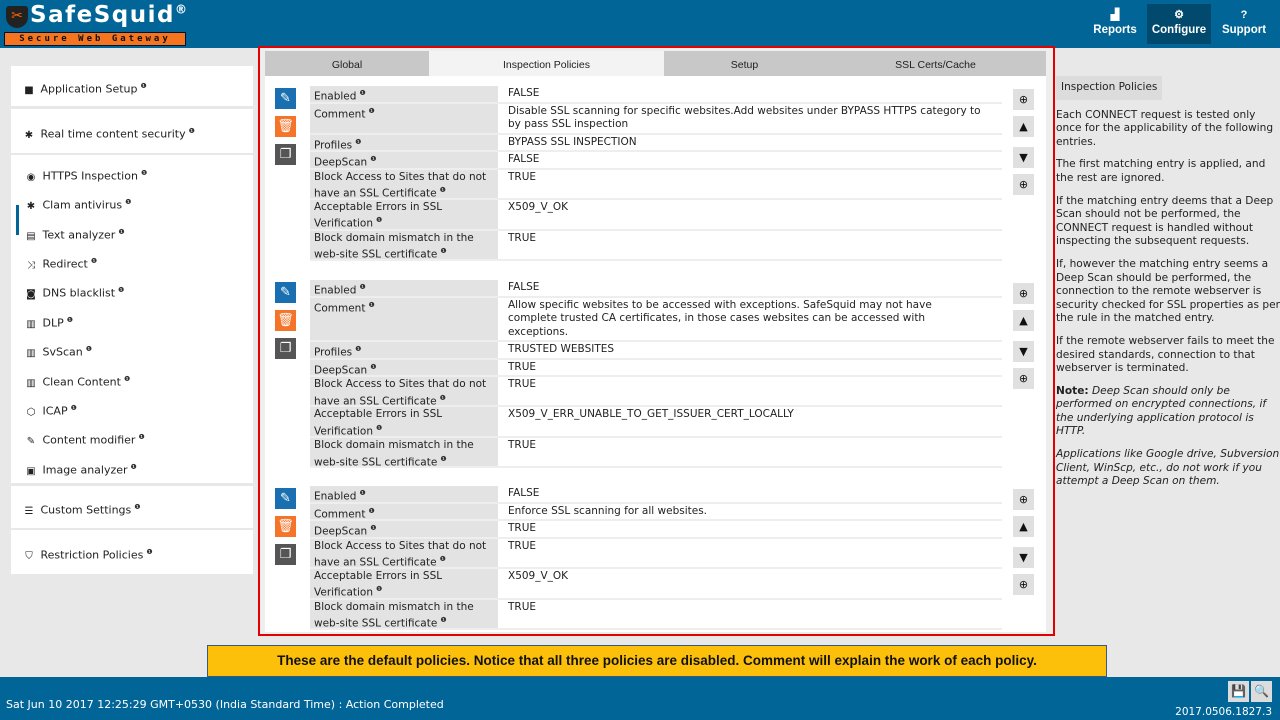 The height and width of the screenshot is (720, 1280). What do you see at coordinates (73, 290) in the screenshot?
I see `sidebar-item-dns-blacklist: ◙ DNS blacklist ❶` at bounding box center [73, 290].